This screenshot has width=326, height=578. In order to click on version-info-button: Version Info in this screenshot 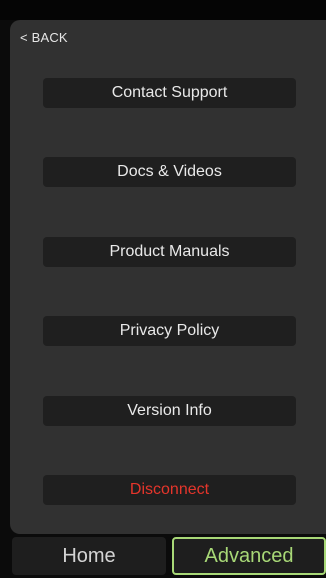, I will do `click(169, 411)`.